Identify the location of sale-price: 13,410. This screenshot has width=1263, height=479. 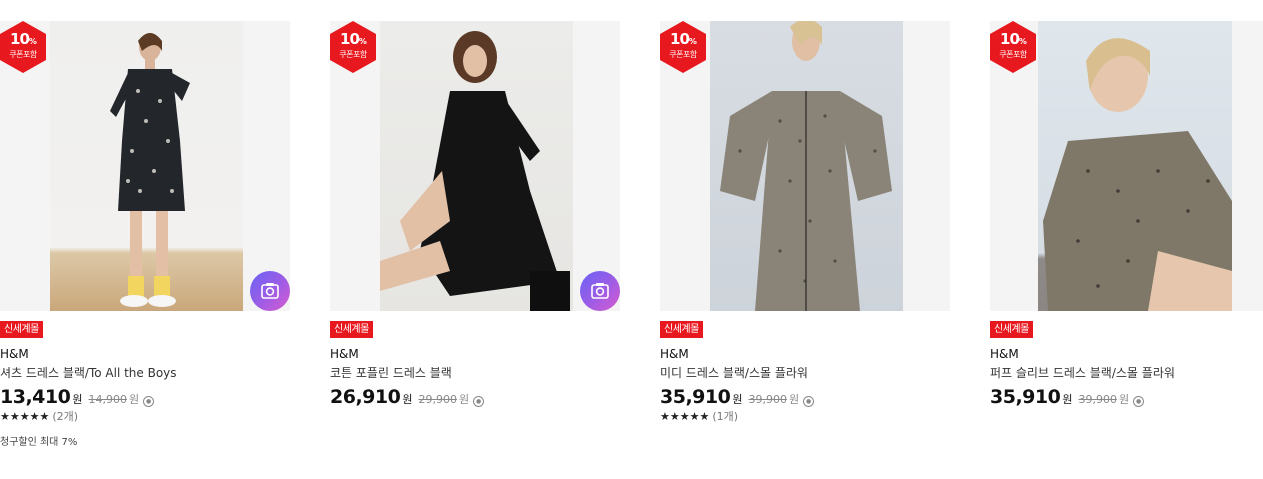
(35, 397).